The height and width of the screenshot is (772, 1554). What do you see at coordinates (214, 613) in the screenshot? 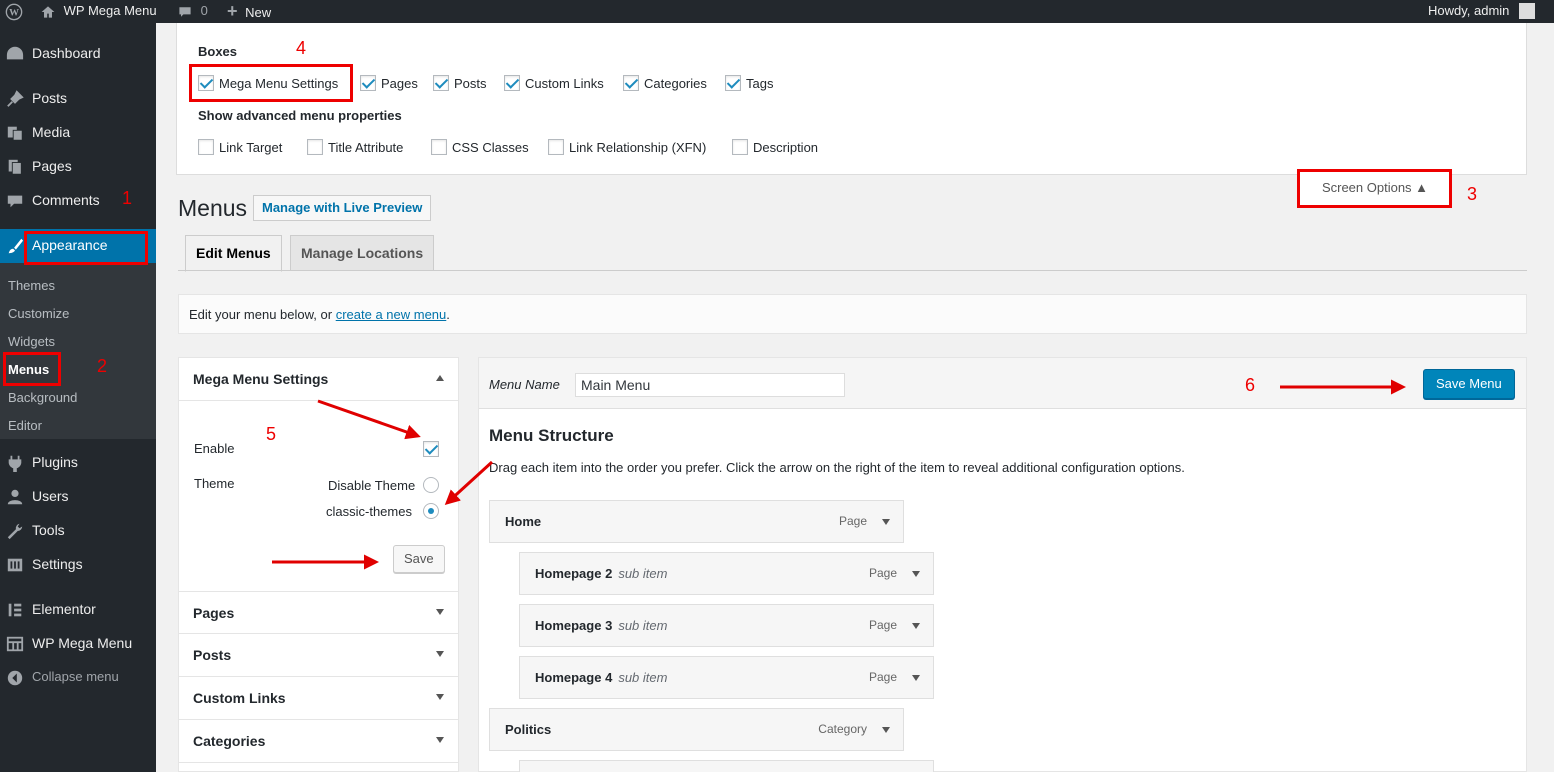
I see `accordion-title: Pages` at bounding box center [214, 613].